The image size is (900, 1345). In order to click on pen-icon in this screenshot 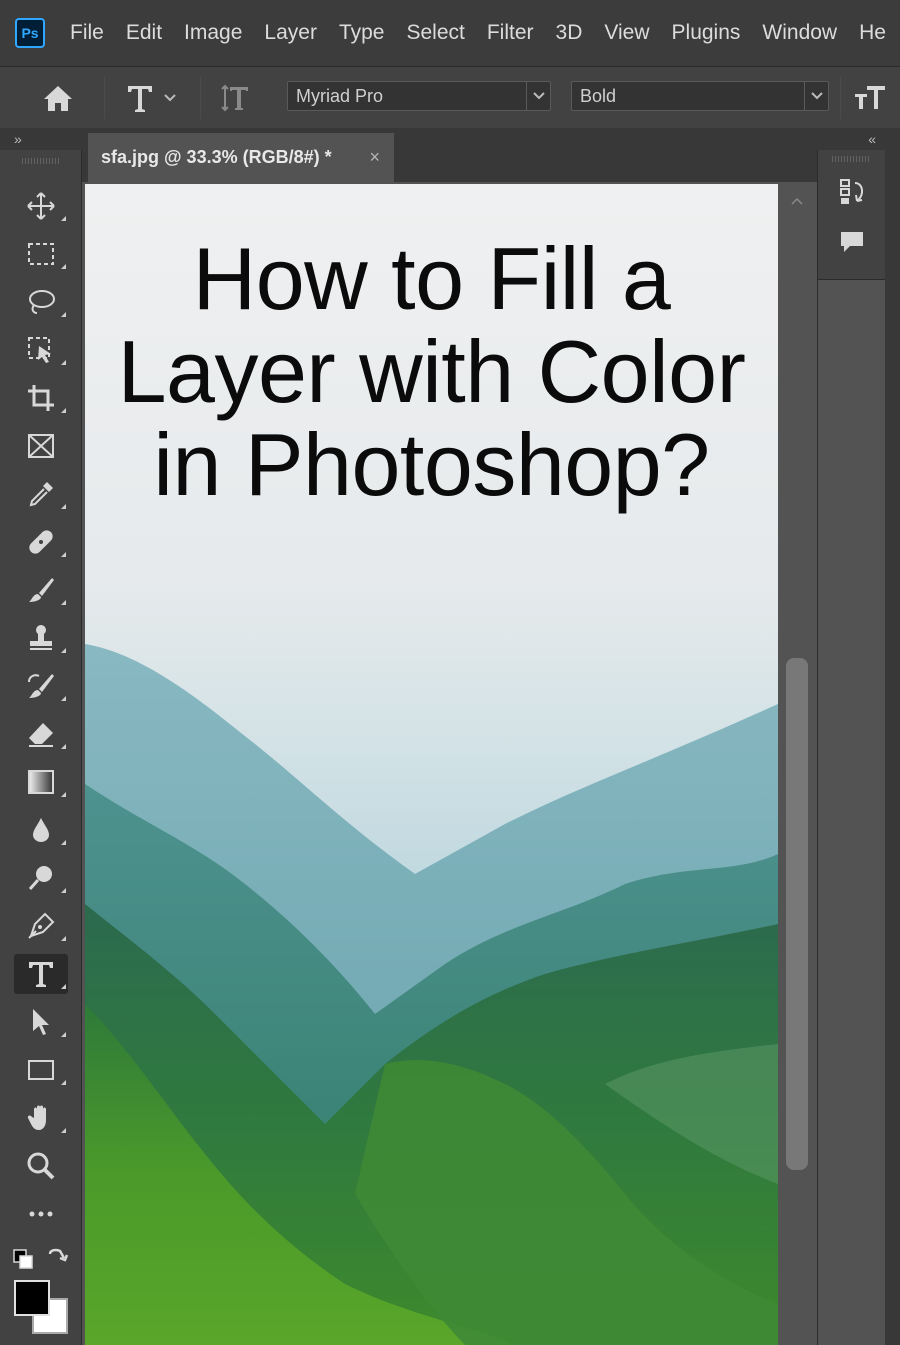, I will do `click(41, 925)`.